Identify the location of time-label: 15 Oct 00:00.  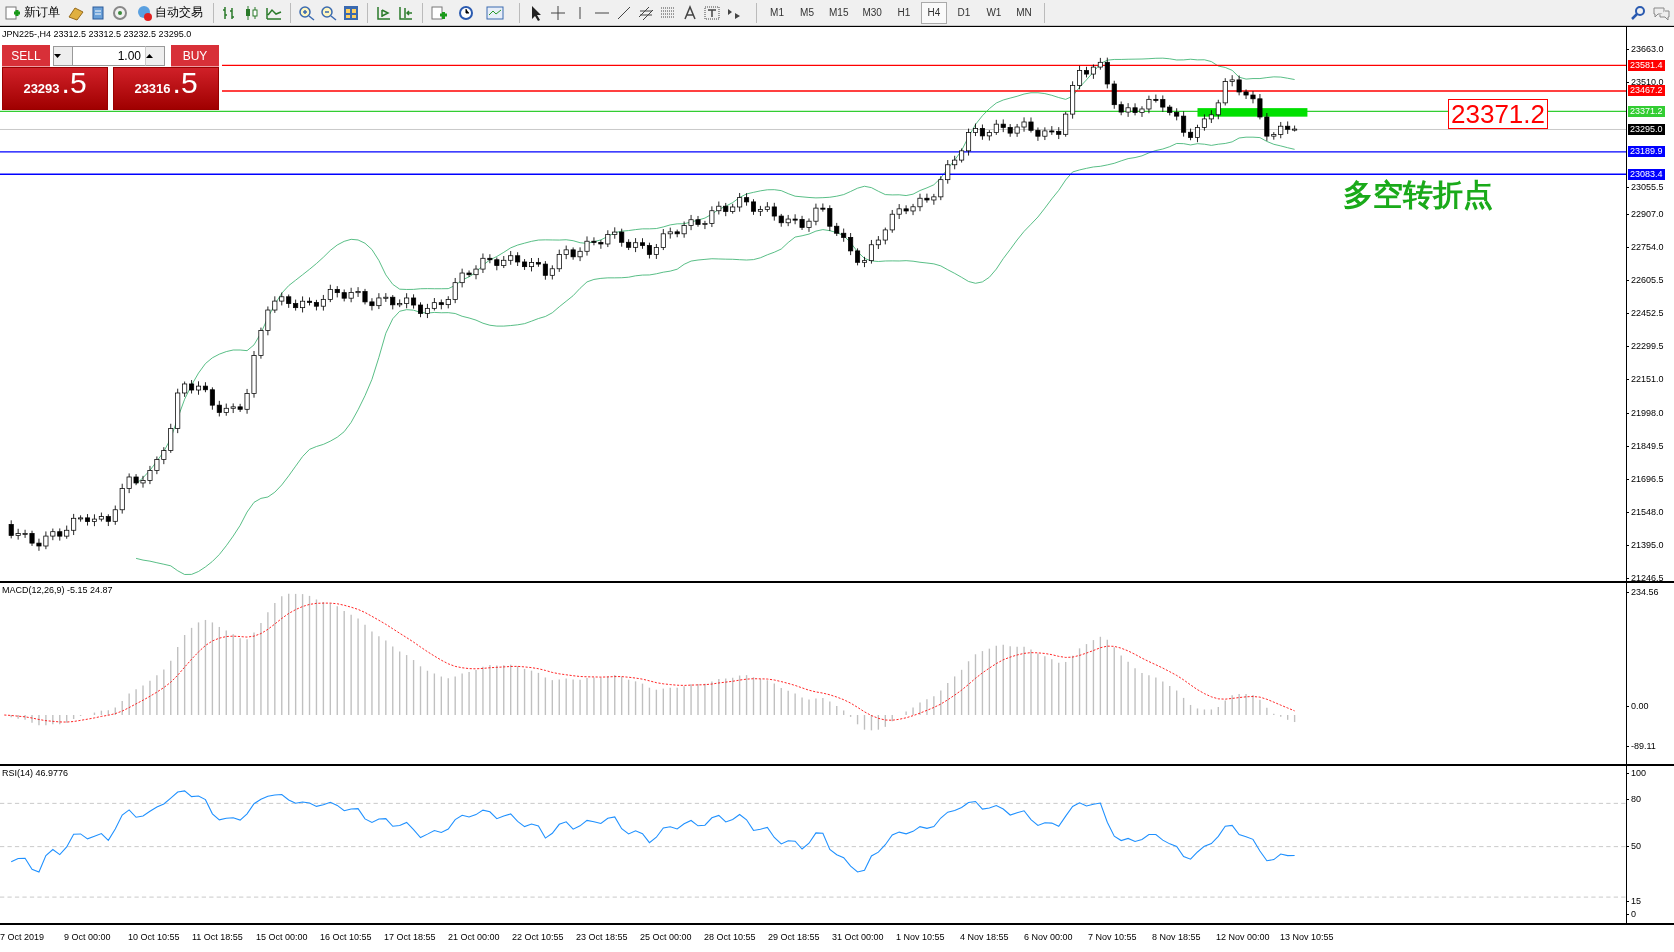
(282, 937).